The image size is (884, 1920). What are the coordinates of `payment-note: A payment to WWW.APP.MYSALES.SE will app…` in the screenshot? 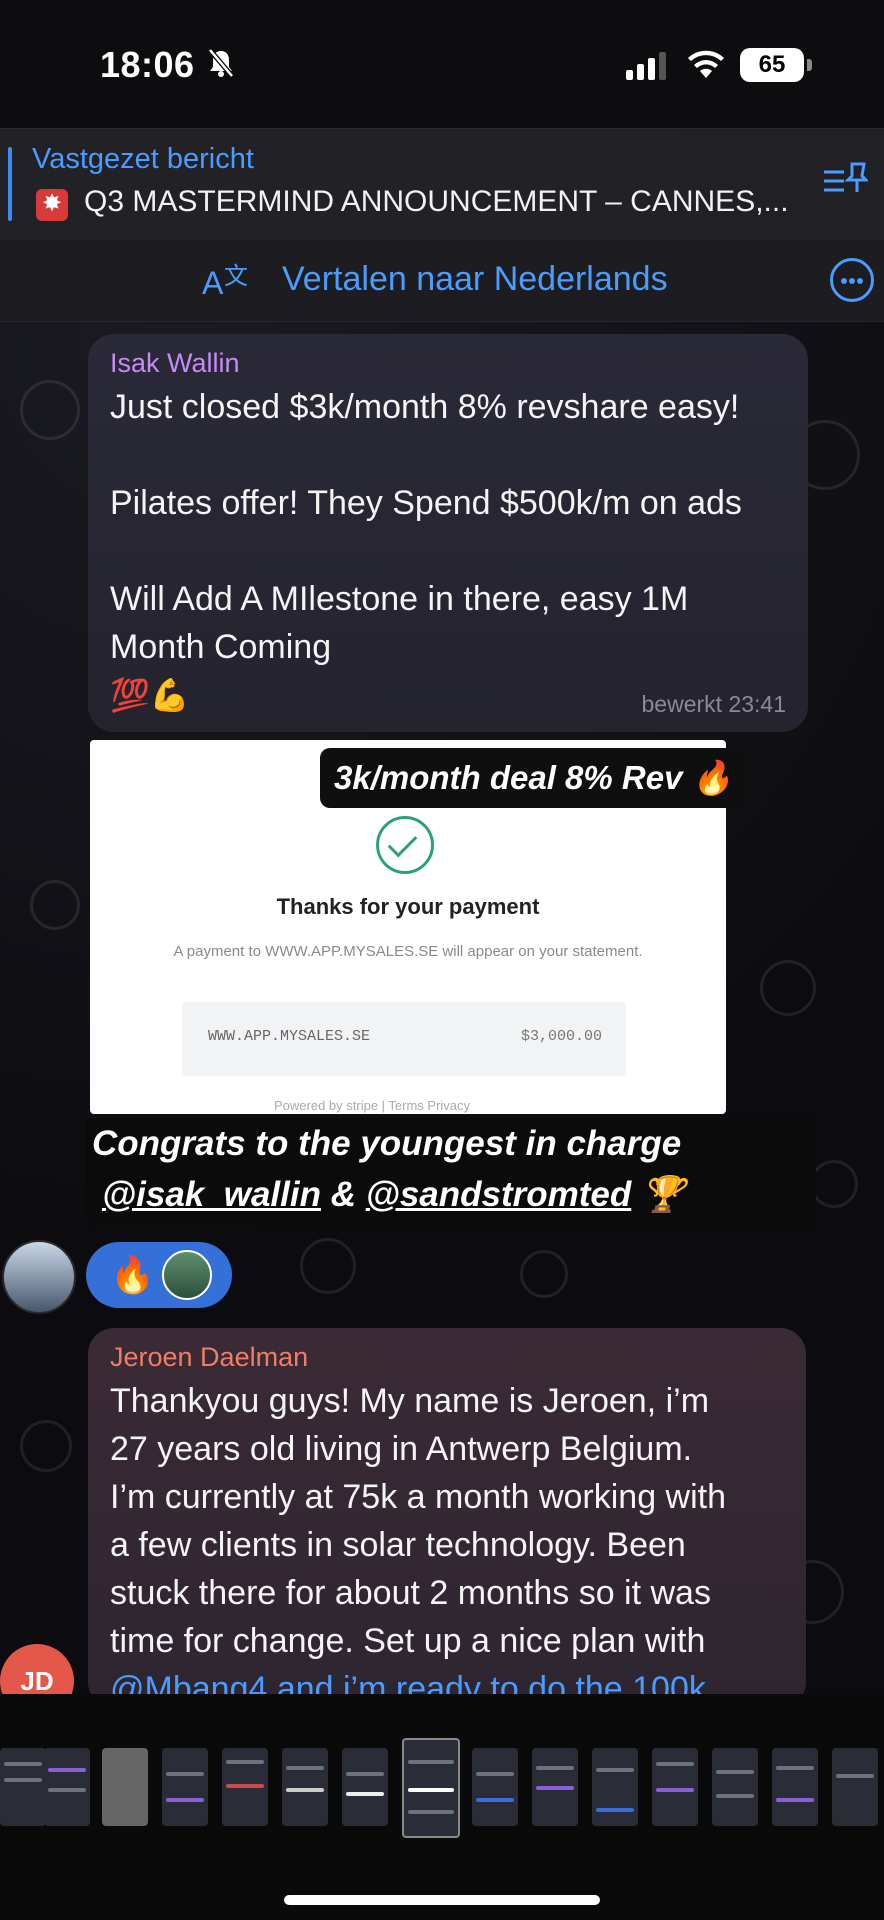 It's located at (408, 951).